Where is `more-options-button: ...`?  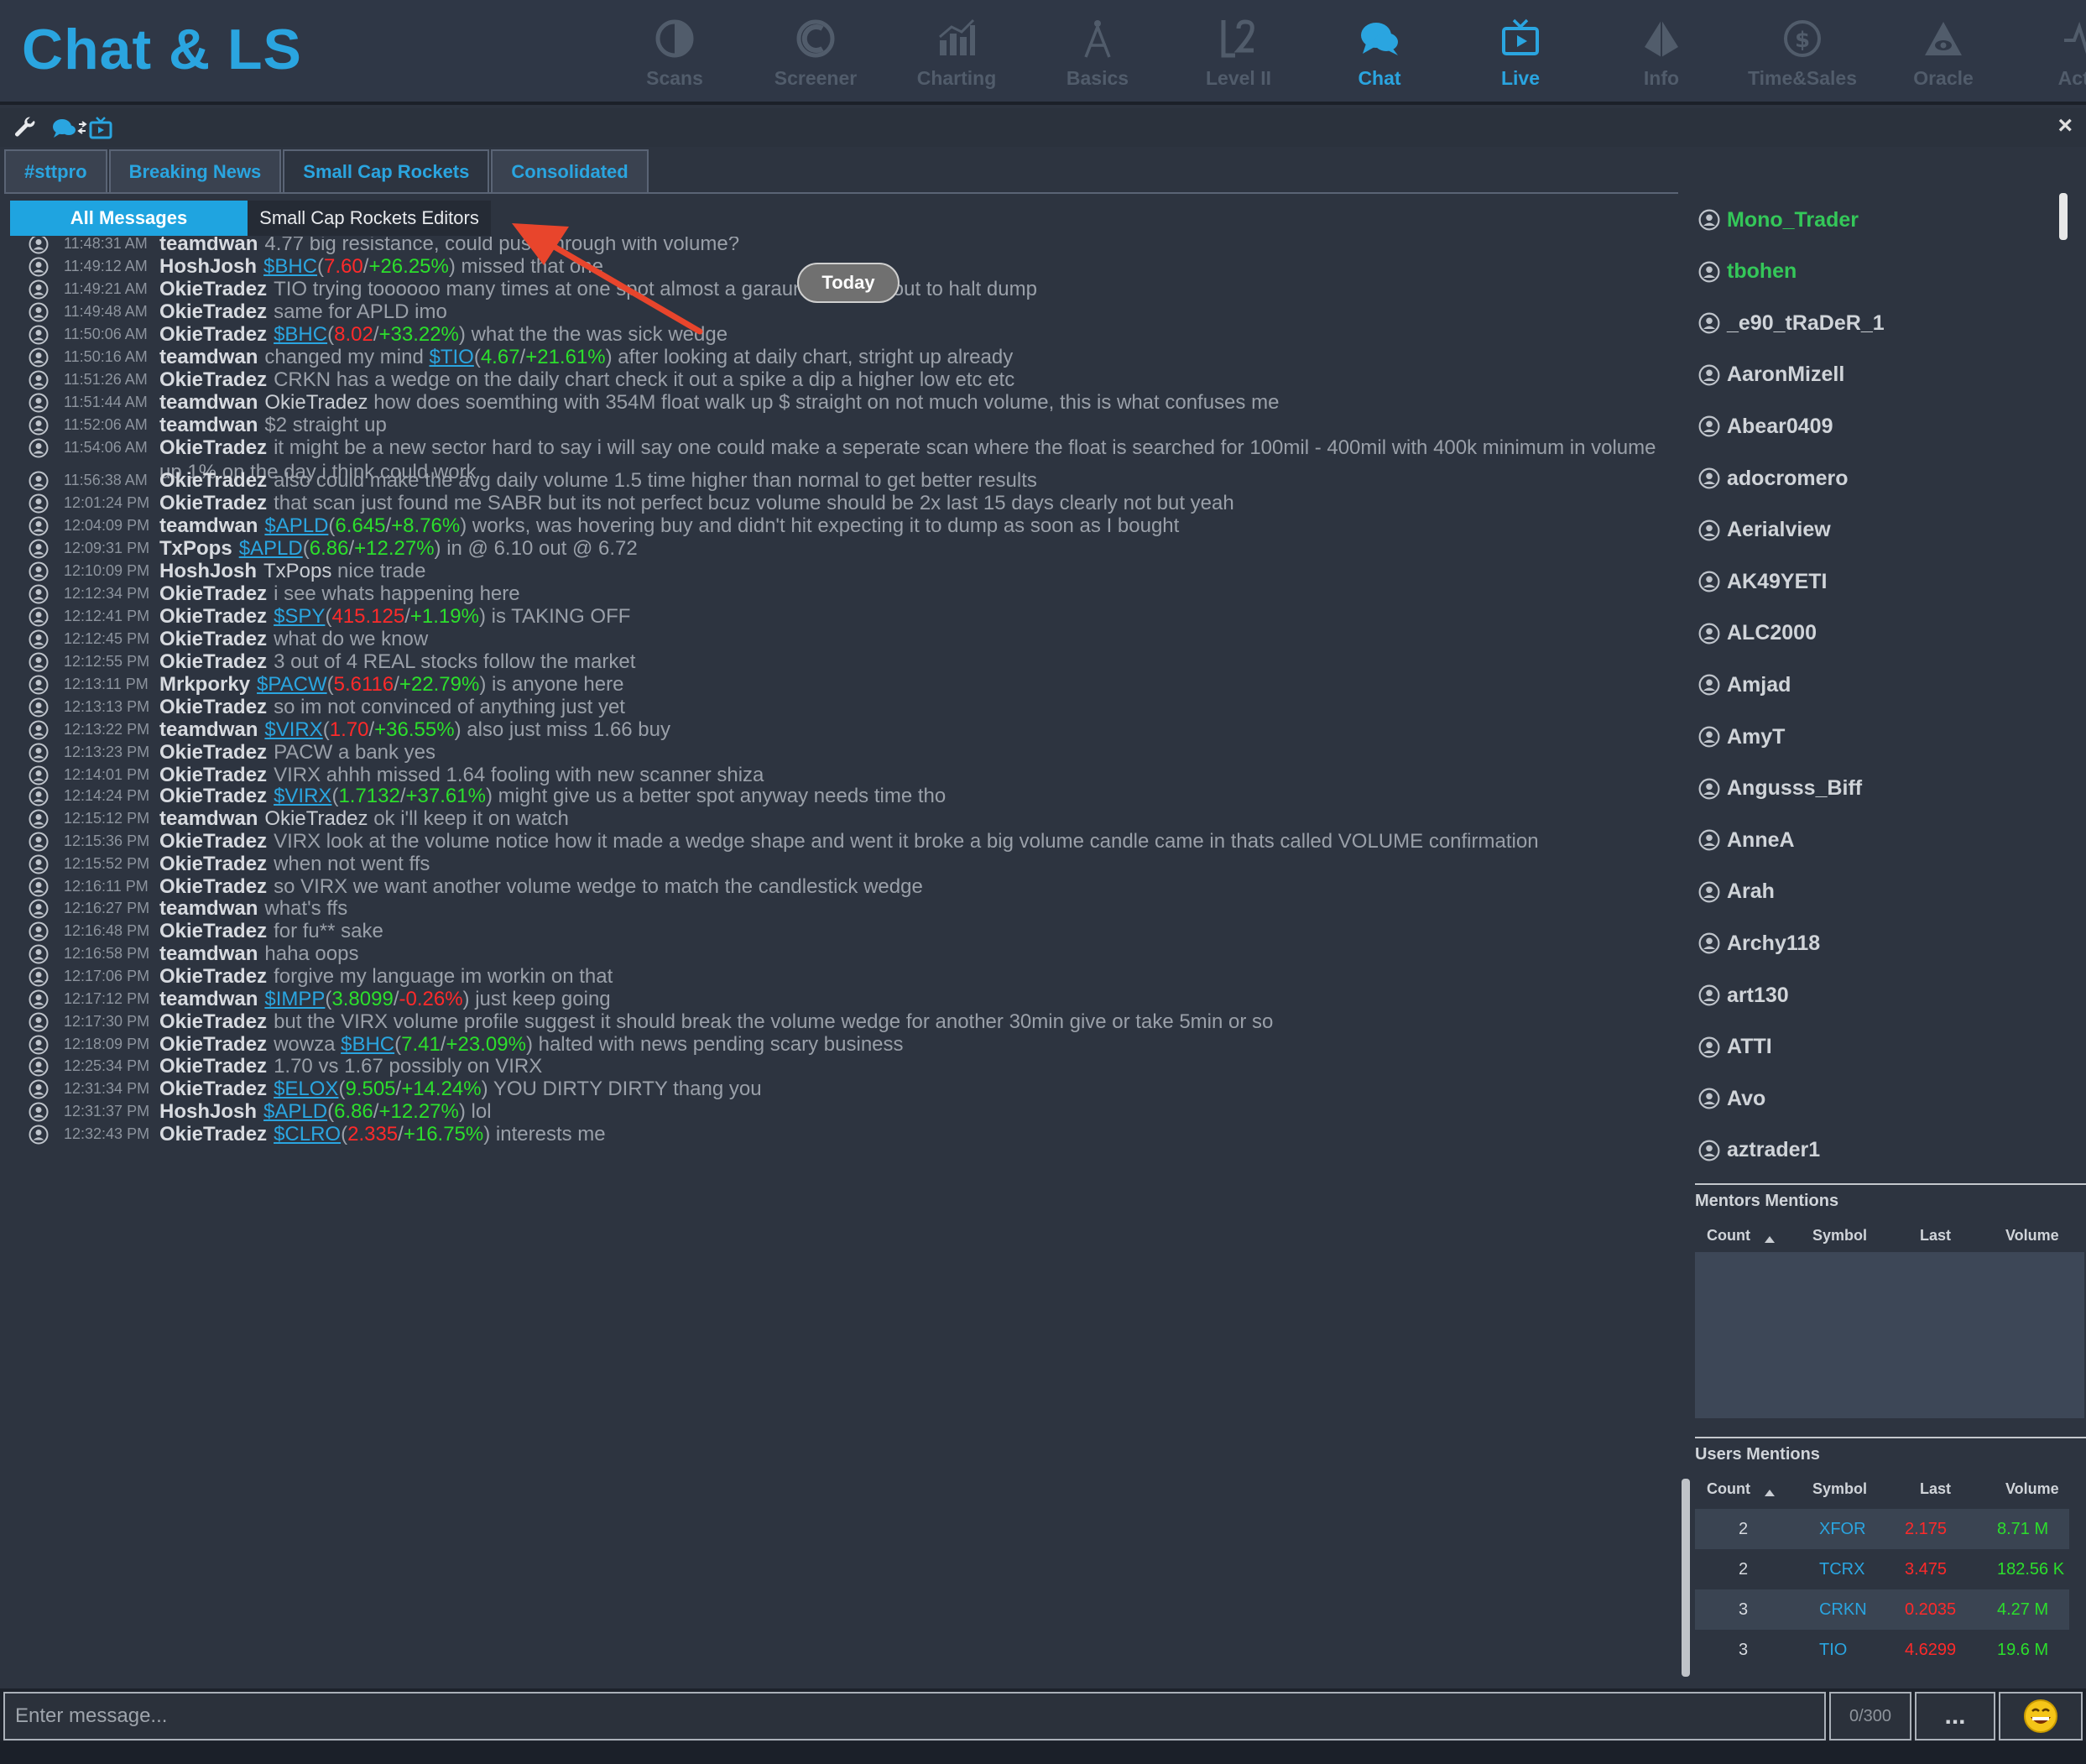
more-options-button: ... is located at coordinates (1955, 1716).